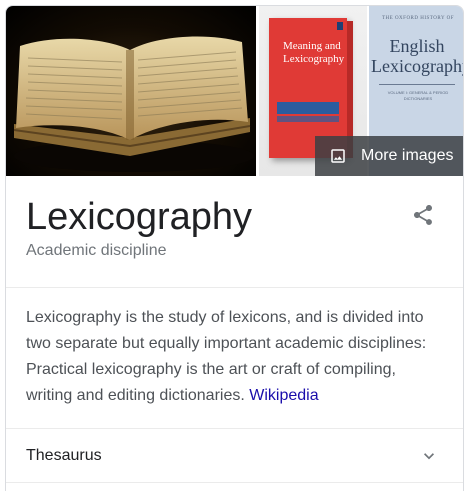 This screenshot has width=466, height=491. What do you see at coordinates (133, 104) in the screenshot?
I see `open-book-illustration` at bounding box center [133, 104].